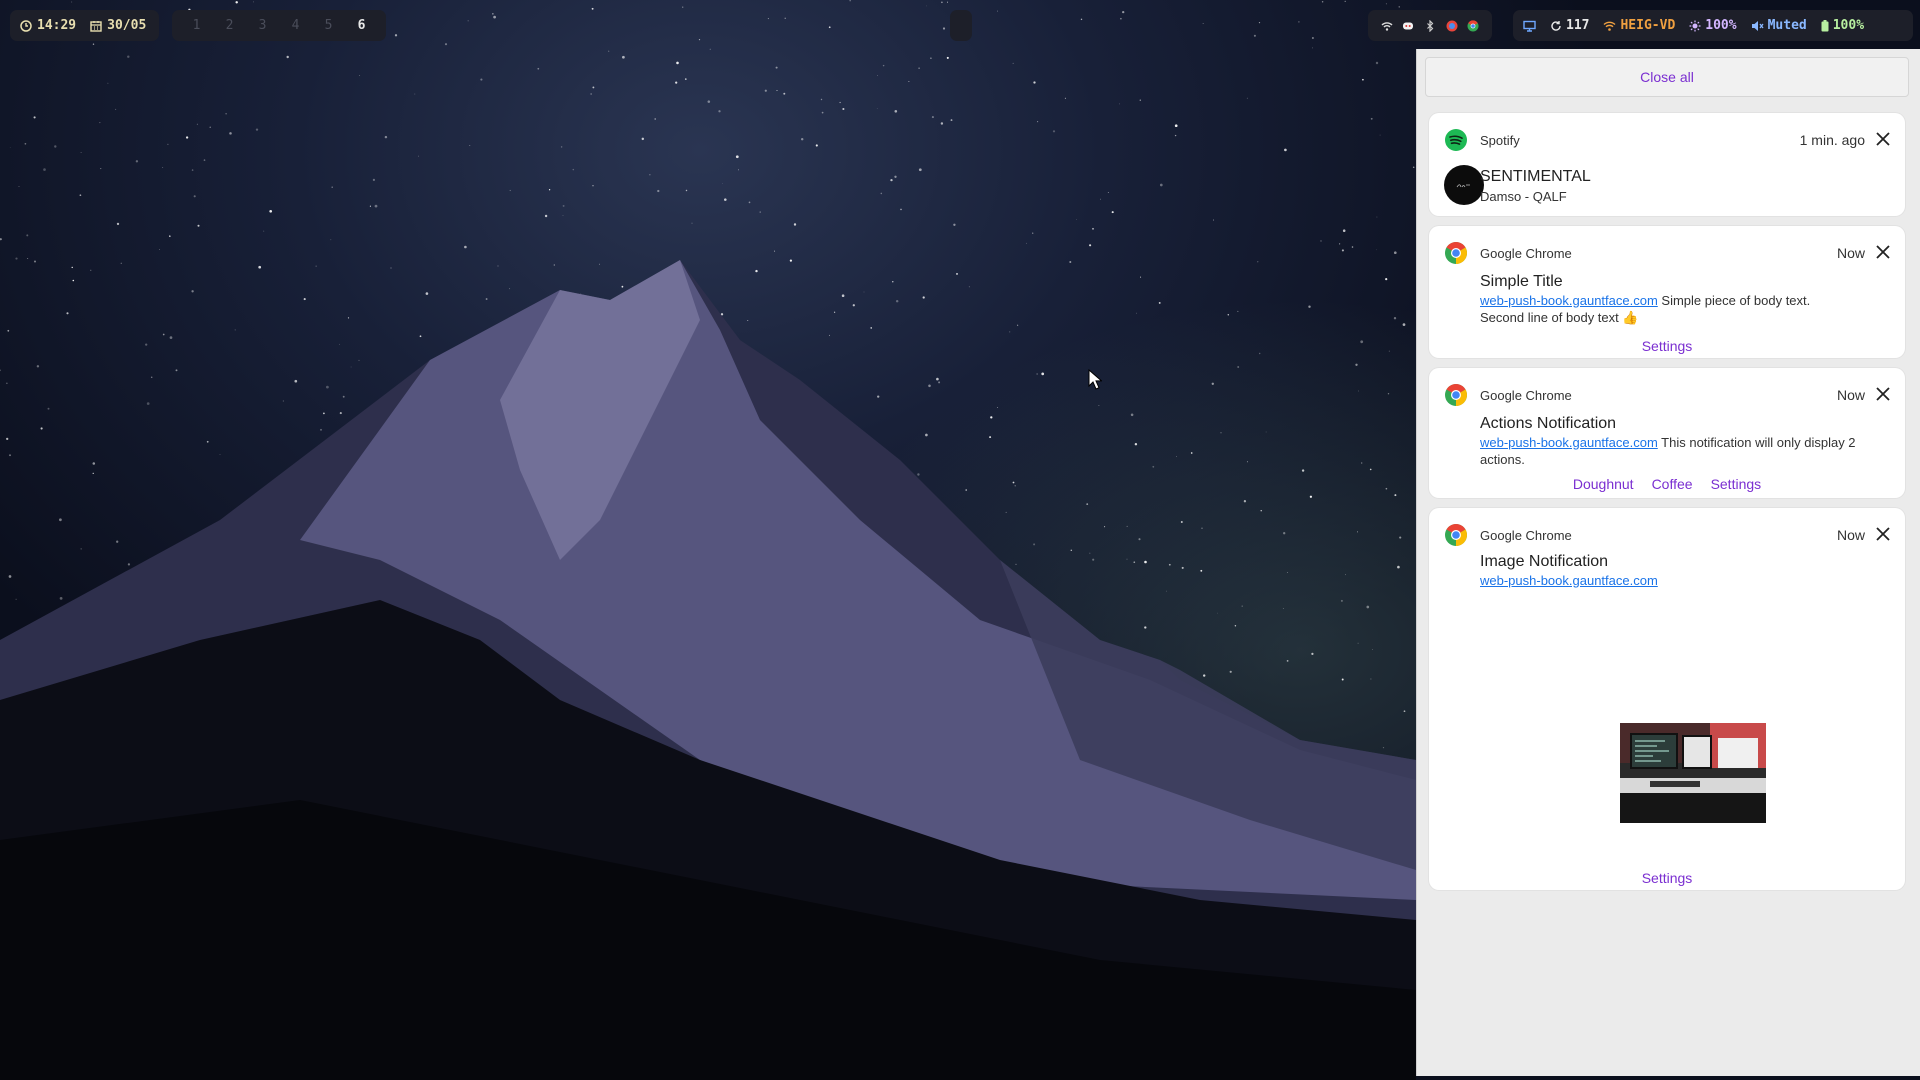 This screenshot has height=1080, width=1920. I want to click on album-art, so click(1464, 185).